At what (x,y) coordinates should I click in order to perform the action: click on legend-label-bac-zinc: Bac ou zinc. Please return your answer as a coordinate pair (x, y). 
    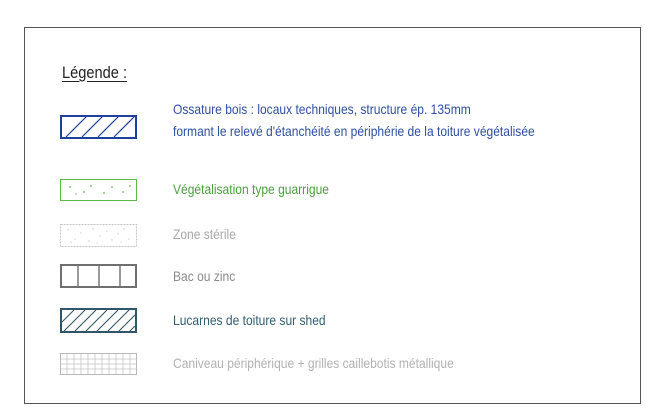
    Looking at the image, I should click on (204, 276).